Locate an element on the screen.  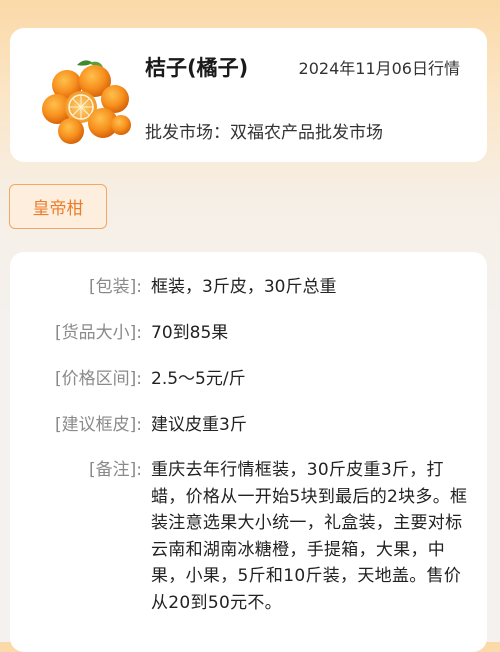
quote-date: 2024年11月06日行情 is located at coordinates (379, 68).